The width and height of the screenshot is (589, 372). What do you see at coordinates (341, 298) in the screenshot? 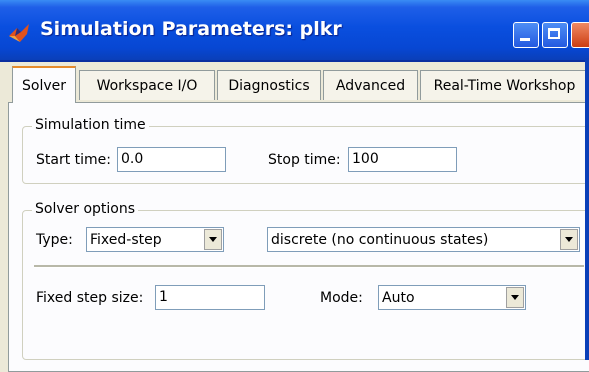
I see `mode-label: Mode:` at bounding box center [341, 298].